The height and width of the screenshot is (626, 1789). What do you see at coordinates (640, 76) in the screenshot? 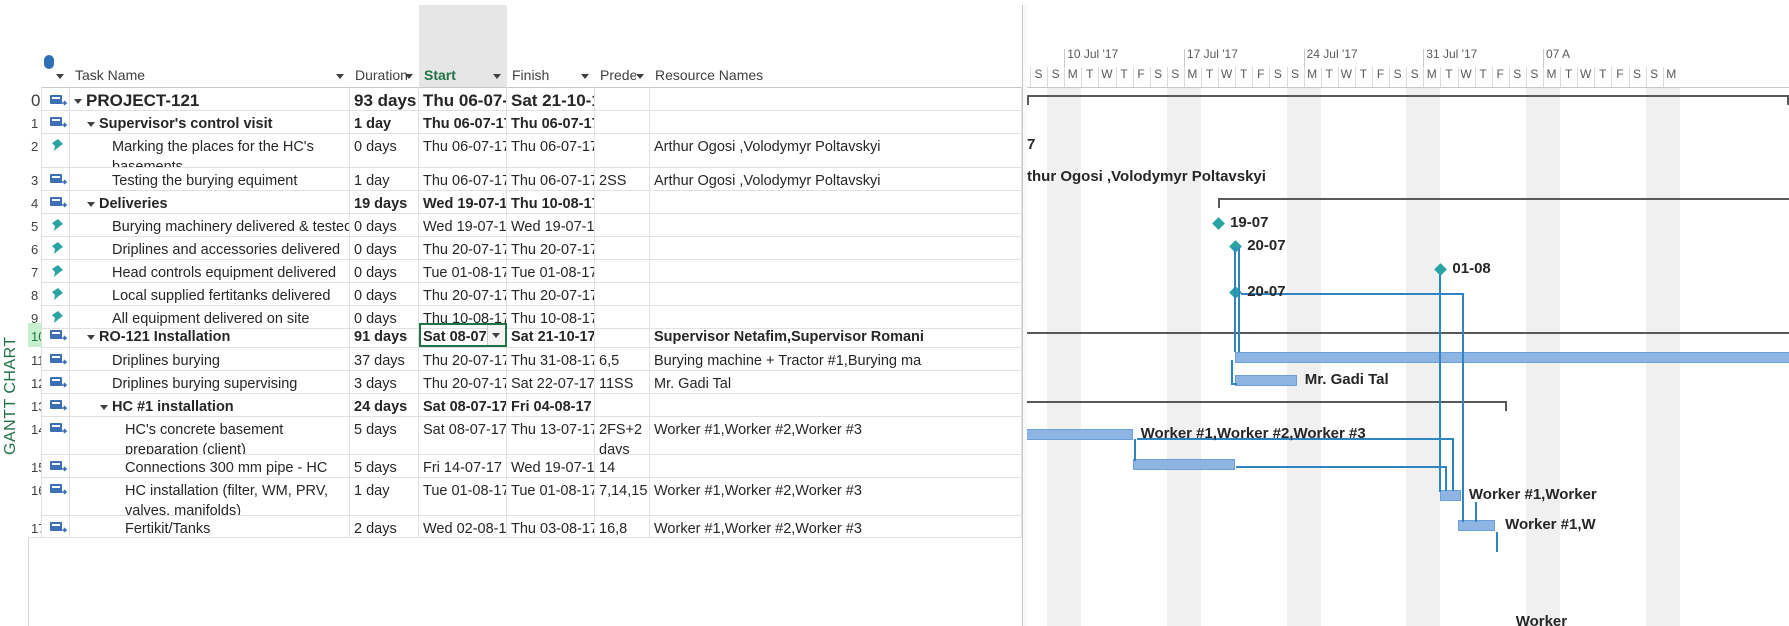
I see `predecessors-filter-arrow-icon` at bounding box center [640, 76].